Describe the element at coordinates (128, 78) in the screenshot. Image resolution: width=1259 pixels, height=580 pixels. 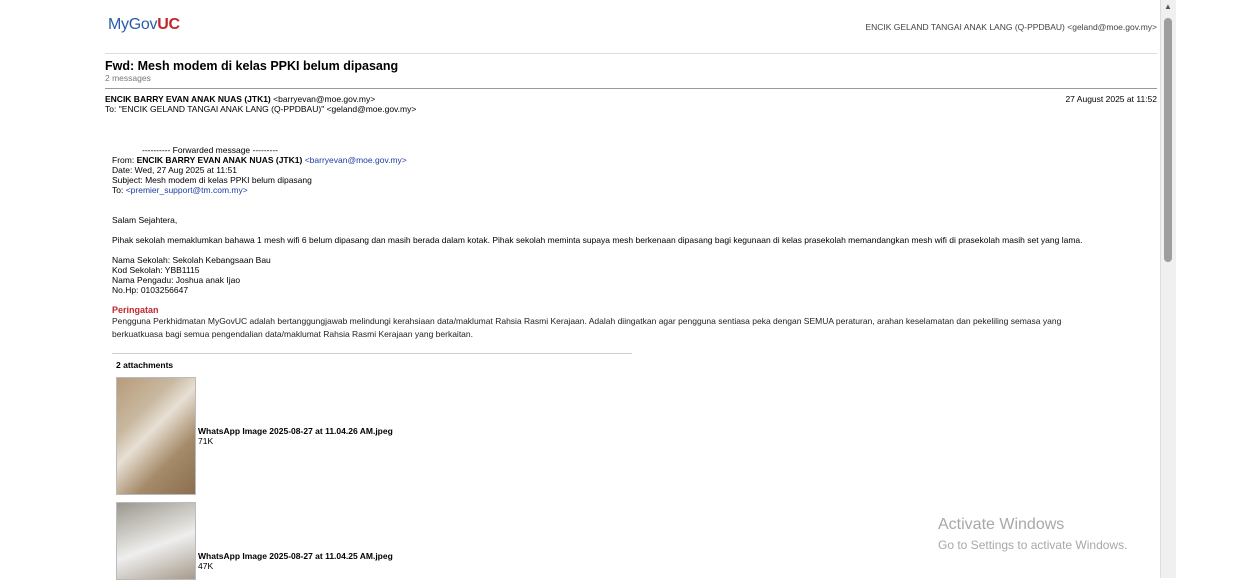
I see `message-count: 2 messages` at that location.